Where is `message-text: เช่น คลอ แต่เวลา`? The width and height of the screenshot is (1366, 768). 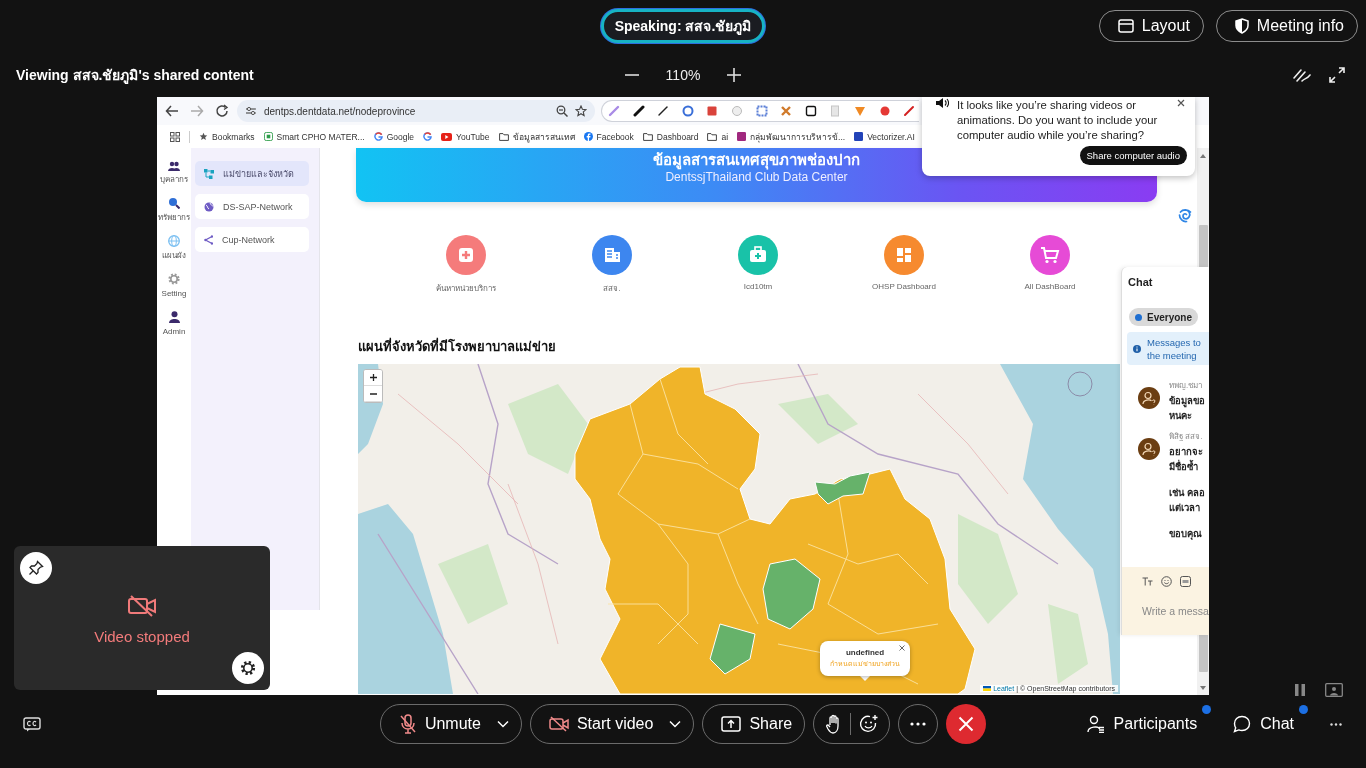
message-text: เช่น คลอ แต่เวลา is located at coordinates (1187, 500).